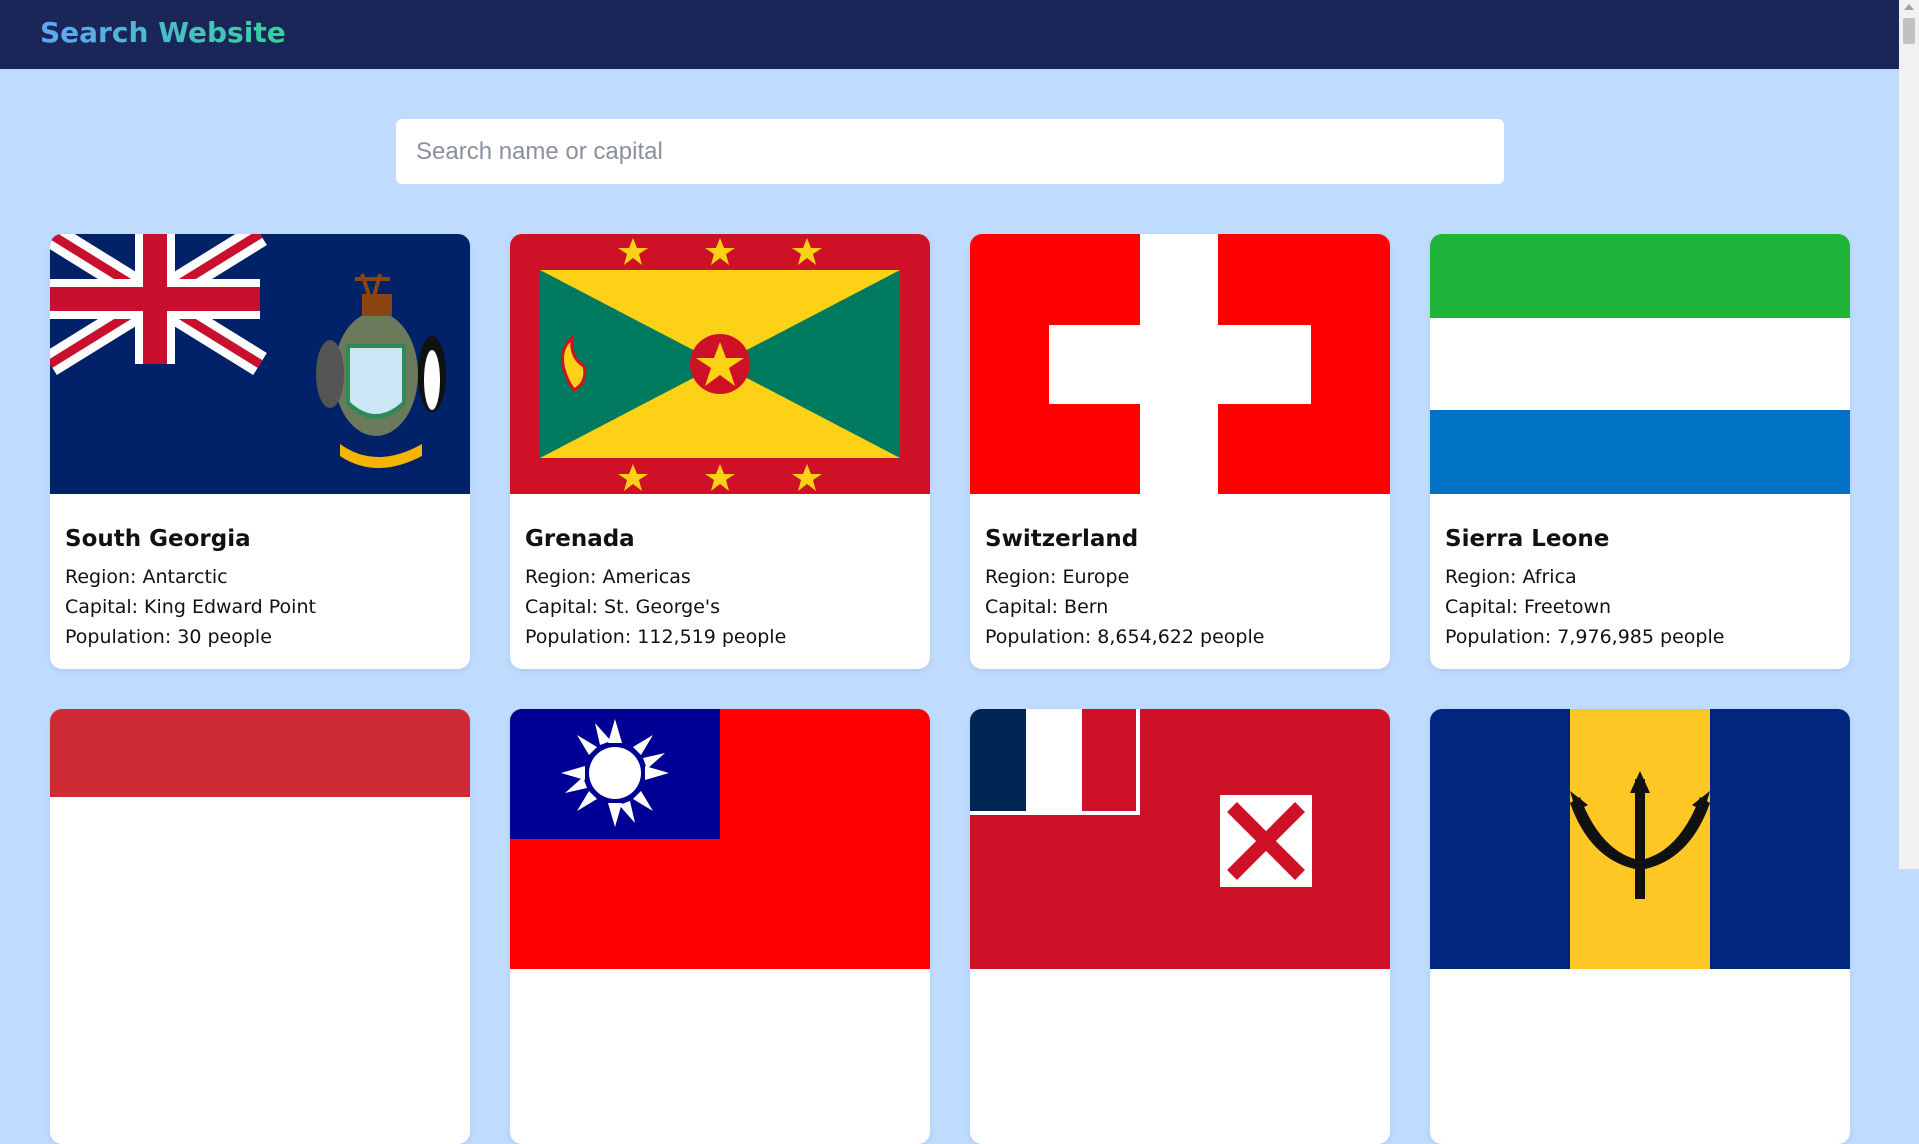 The height and width of the screenshot is (1144, 1919). Describe the element at coordinates (949, 34) in the screenshot. I see `top-navbar: Search Website` at that location.